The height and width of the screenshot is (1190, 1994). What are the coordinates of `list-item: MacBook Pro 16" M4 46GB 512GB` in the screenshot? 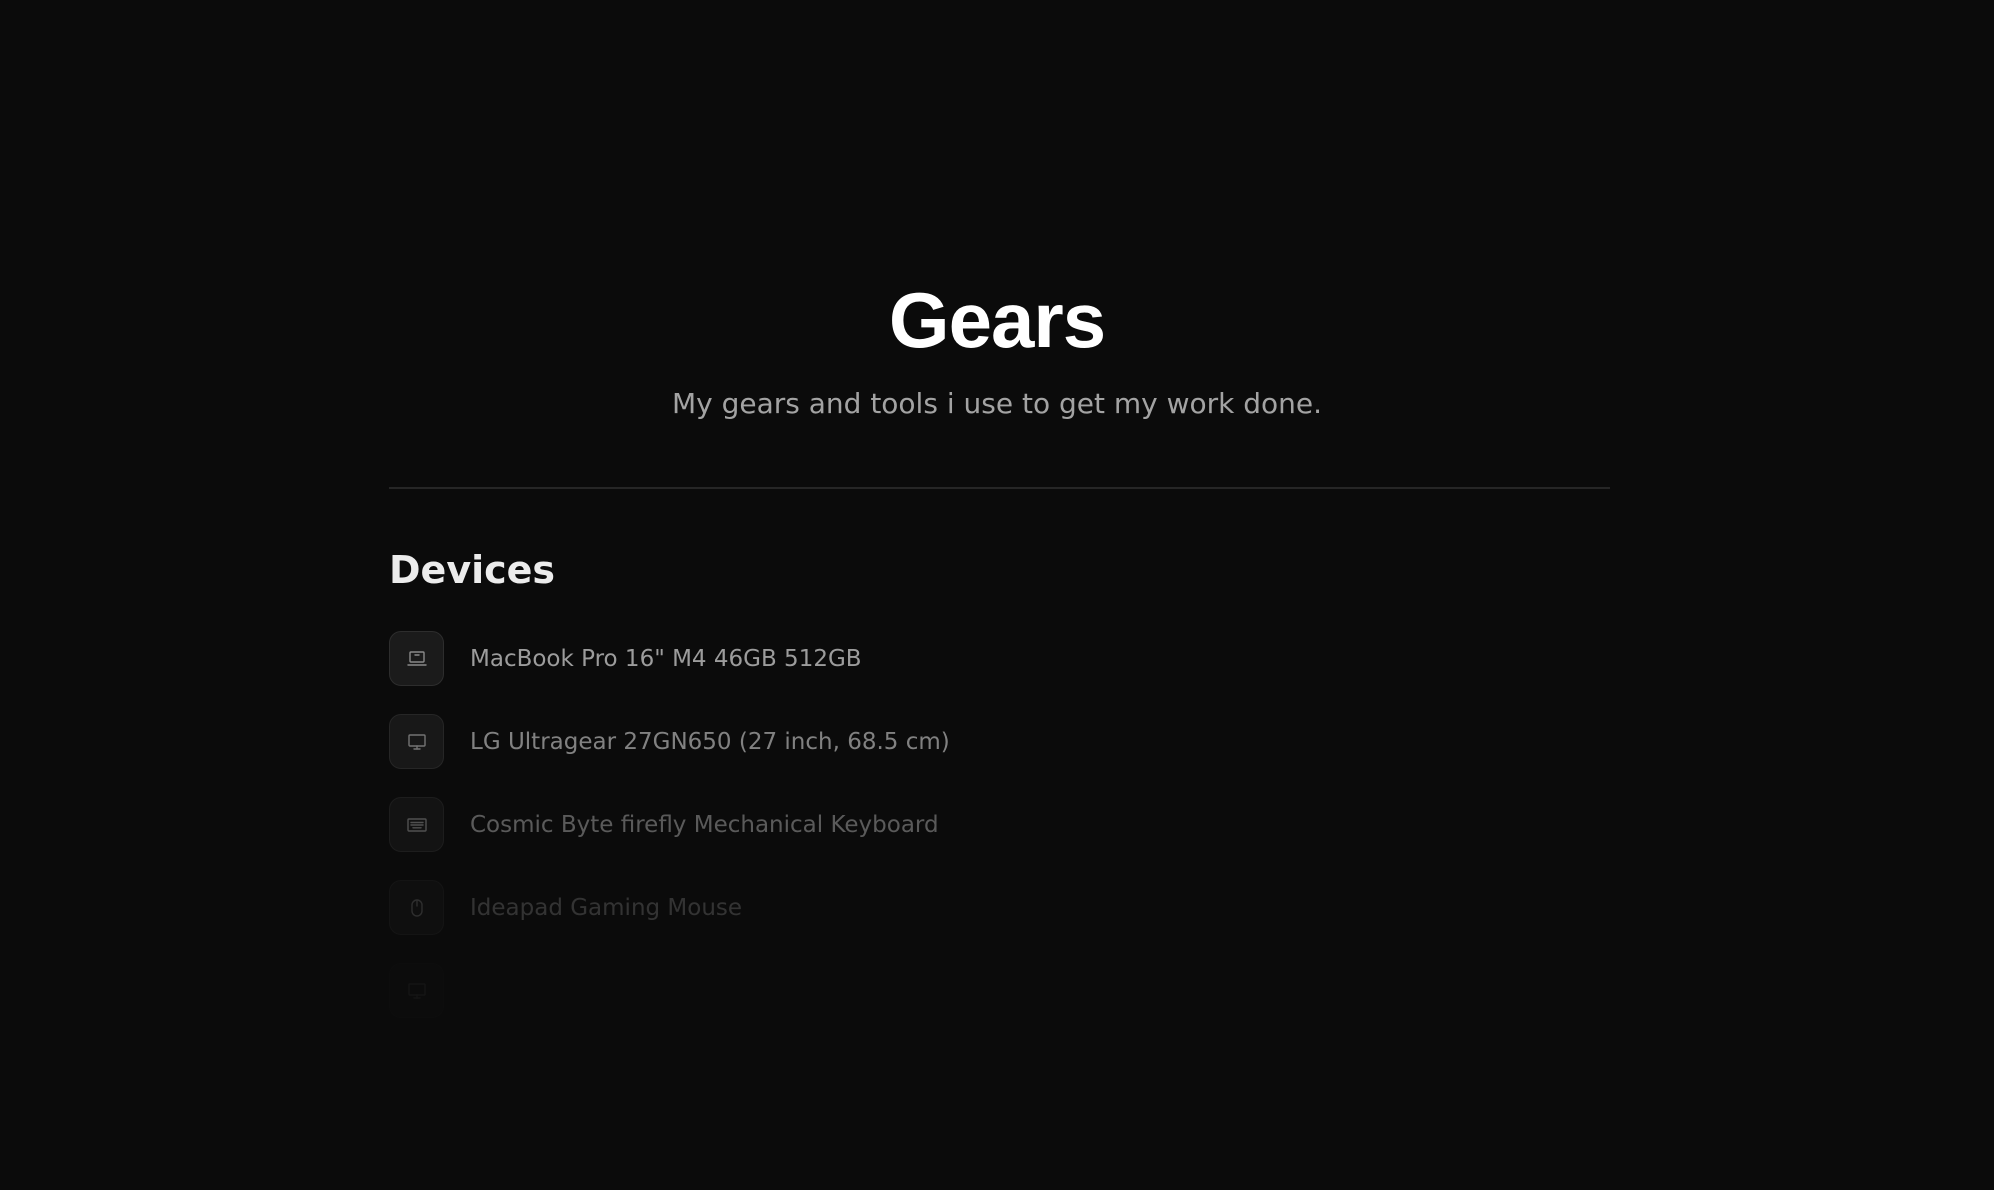 It's located at (999, 658).